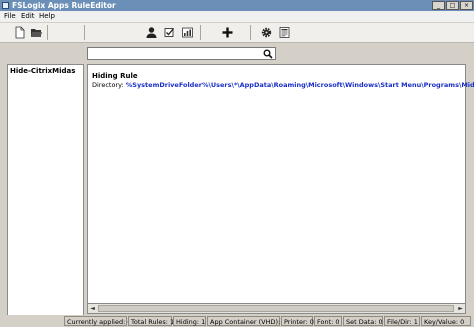 The image size is (474, 327). I want to click on status-printer: Printer: 0, so click(297, 321).